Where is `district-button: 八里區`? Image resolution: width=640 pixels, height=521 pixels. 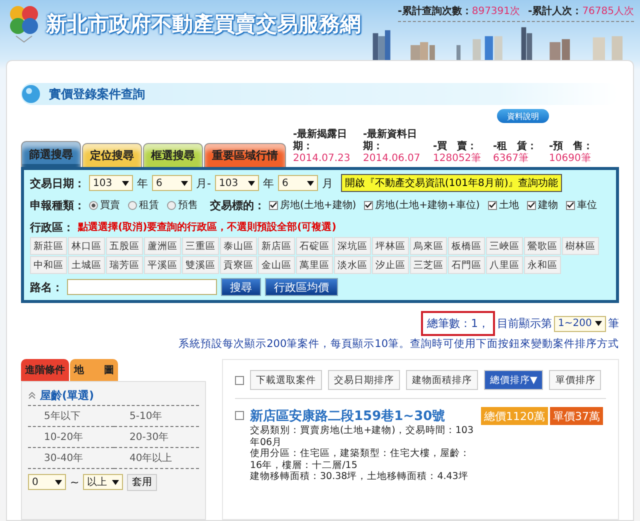 district-button: 八里區 is located at coordinates (504, 265).